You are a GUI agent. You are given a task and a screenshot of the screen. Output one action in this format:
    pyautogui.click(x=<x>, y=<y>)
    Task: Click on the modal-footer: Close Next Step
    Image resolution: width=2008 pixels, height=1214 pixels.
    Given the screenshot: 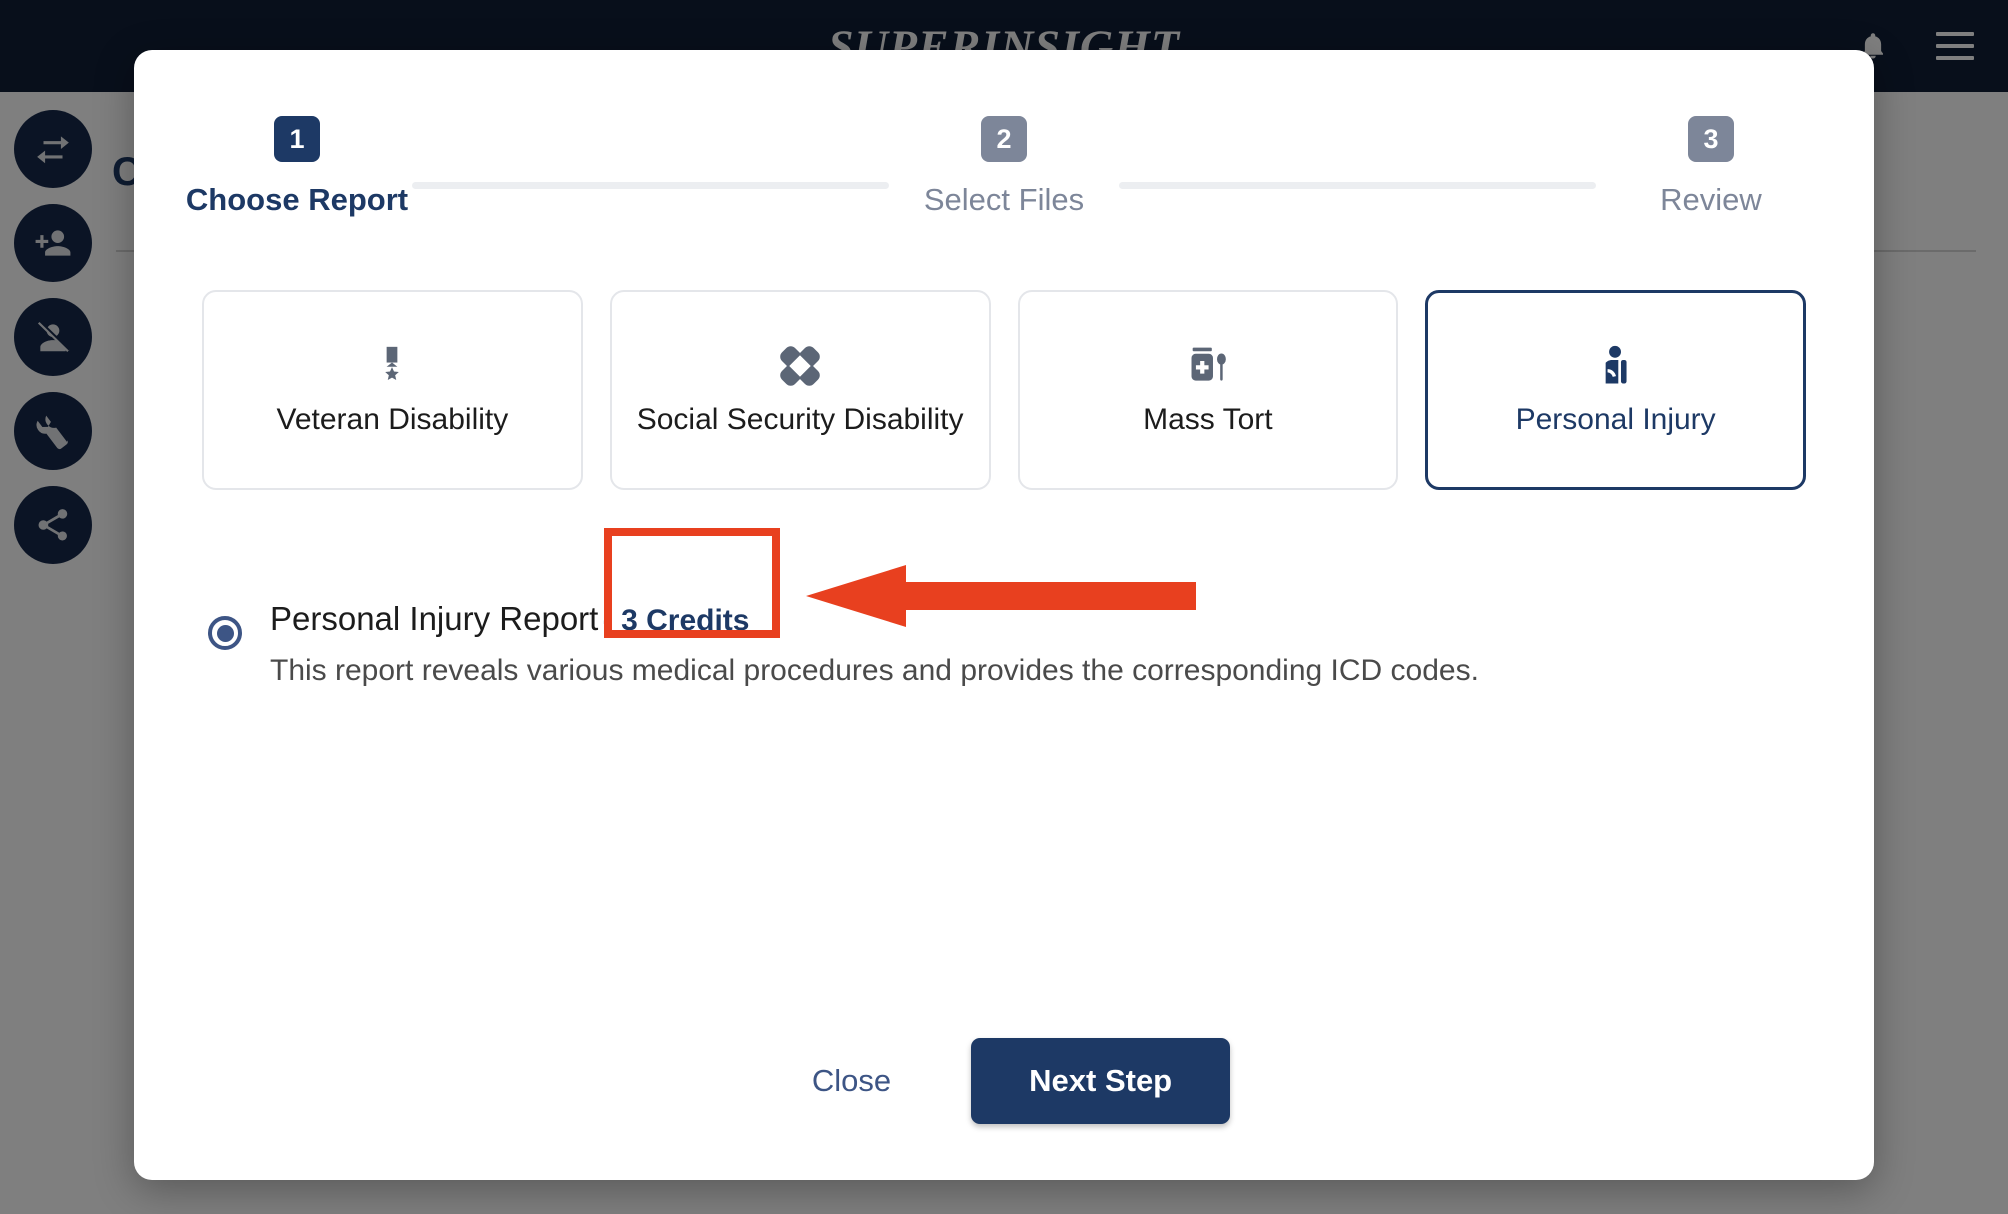 What is the action you would take?
    pyautogui.click(x=1004, y=1081)
    